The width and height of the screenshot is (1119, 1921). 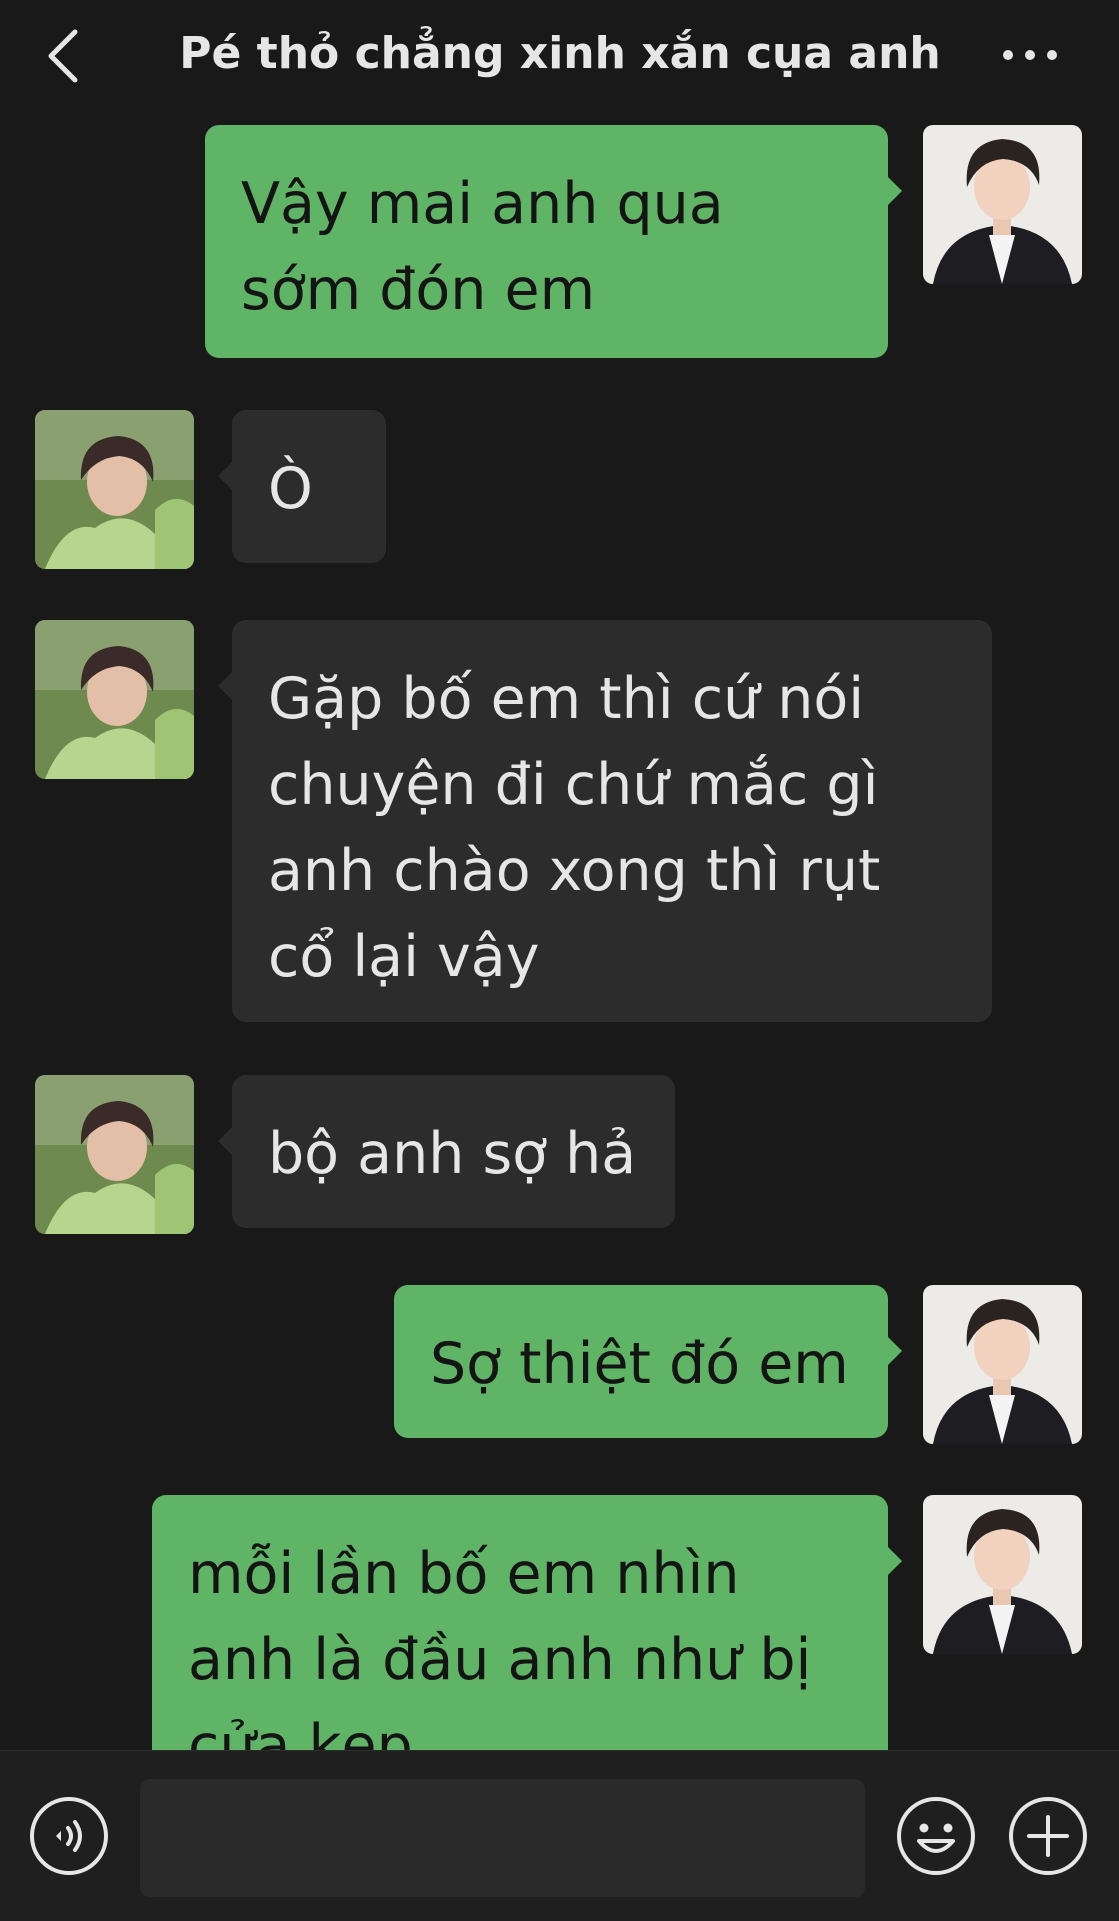 I want to click on more-button, so click(x=1030, y=55).